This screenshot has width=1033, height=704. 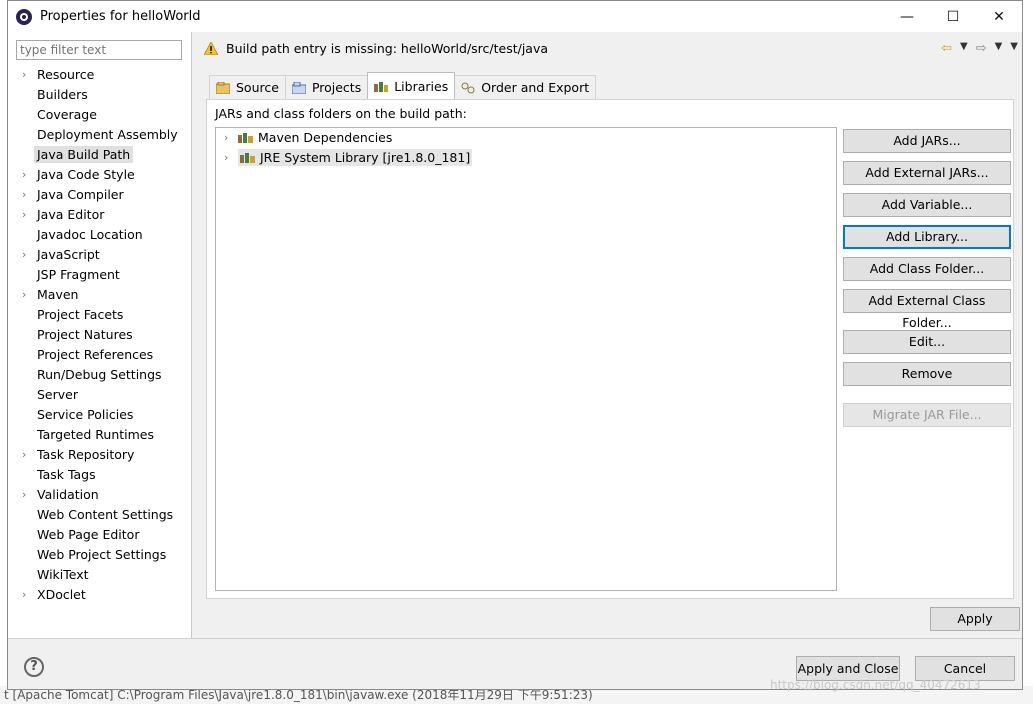 I want to click on sidebar-item: Coverage, so click(x=100, y=115).